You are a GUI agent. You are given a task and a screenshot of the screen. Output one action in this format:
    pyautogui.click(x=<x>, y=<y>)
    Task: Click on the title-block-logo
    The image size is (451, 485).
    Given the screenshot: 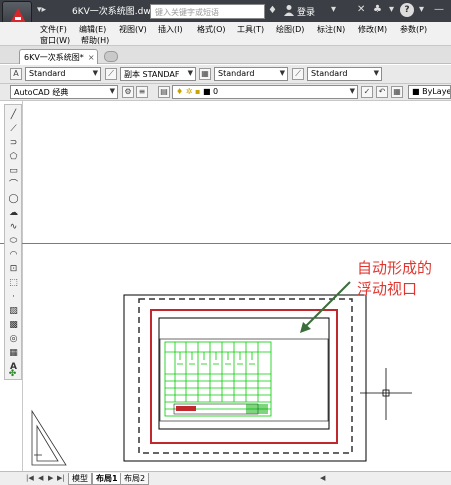 What is the action you would take?
    pyautogui.click(x=186, y=408)
    